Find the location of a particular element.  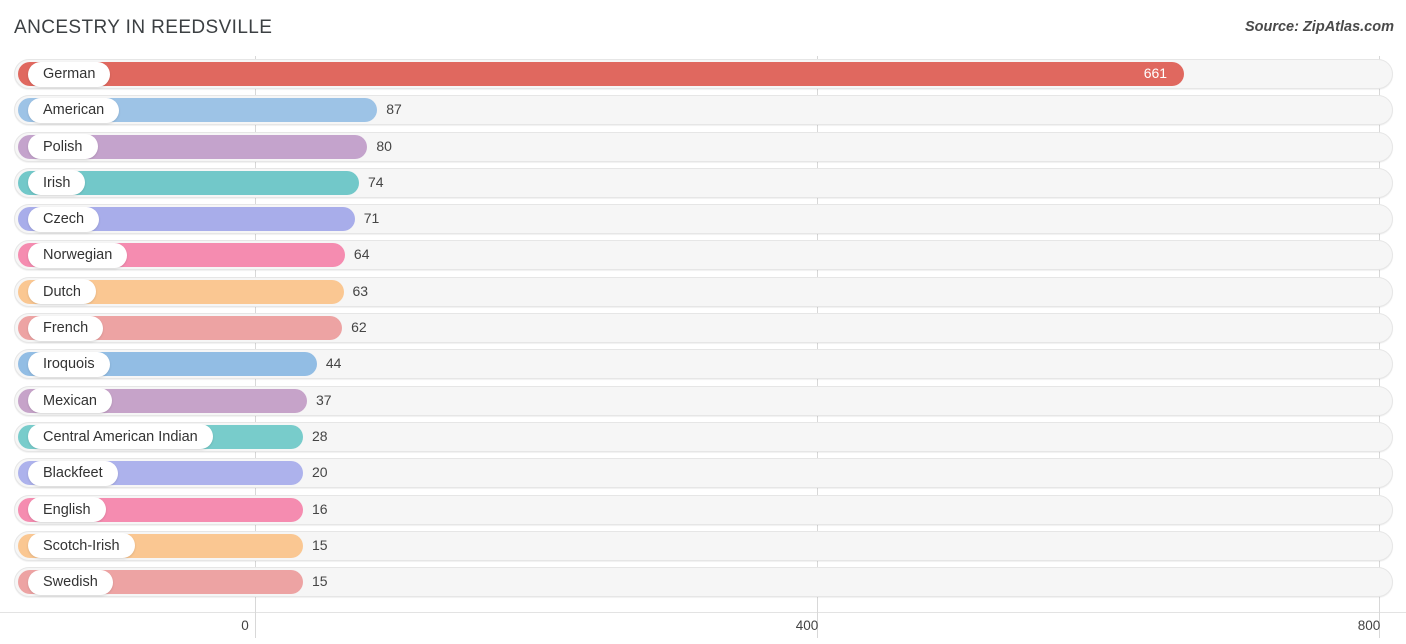

bar-value: 64 is located at coordinates (361, 254).